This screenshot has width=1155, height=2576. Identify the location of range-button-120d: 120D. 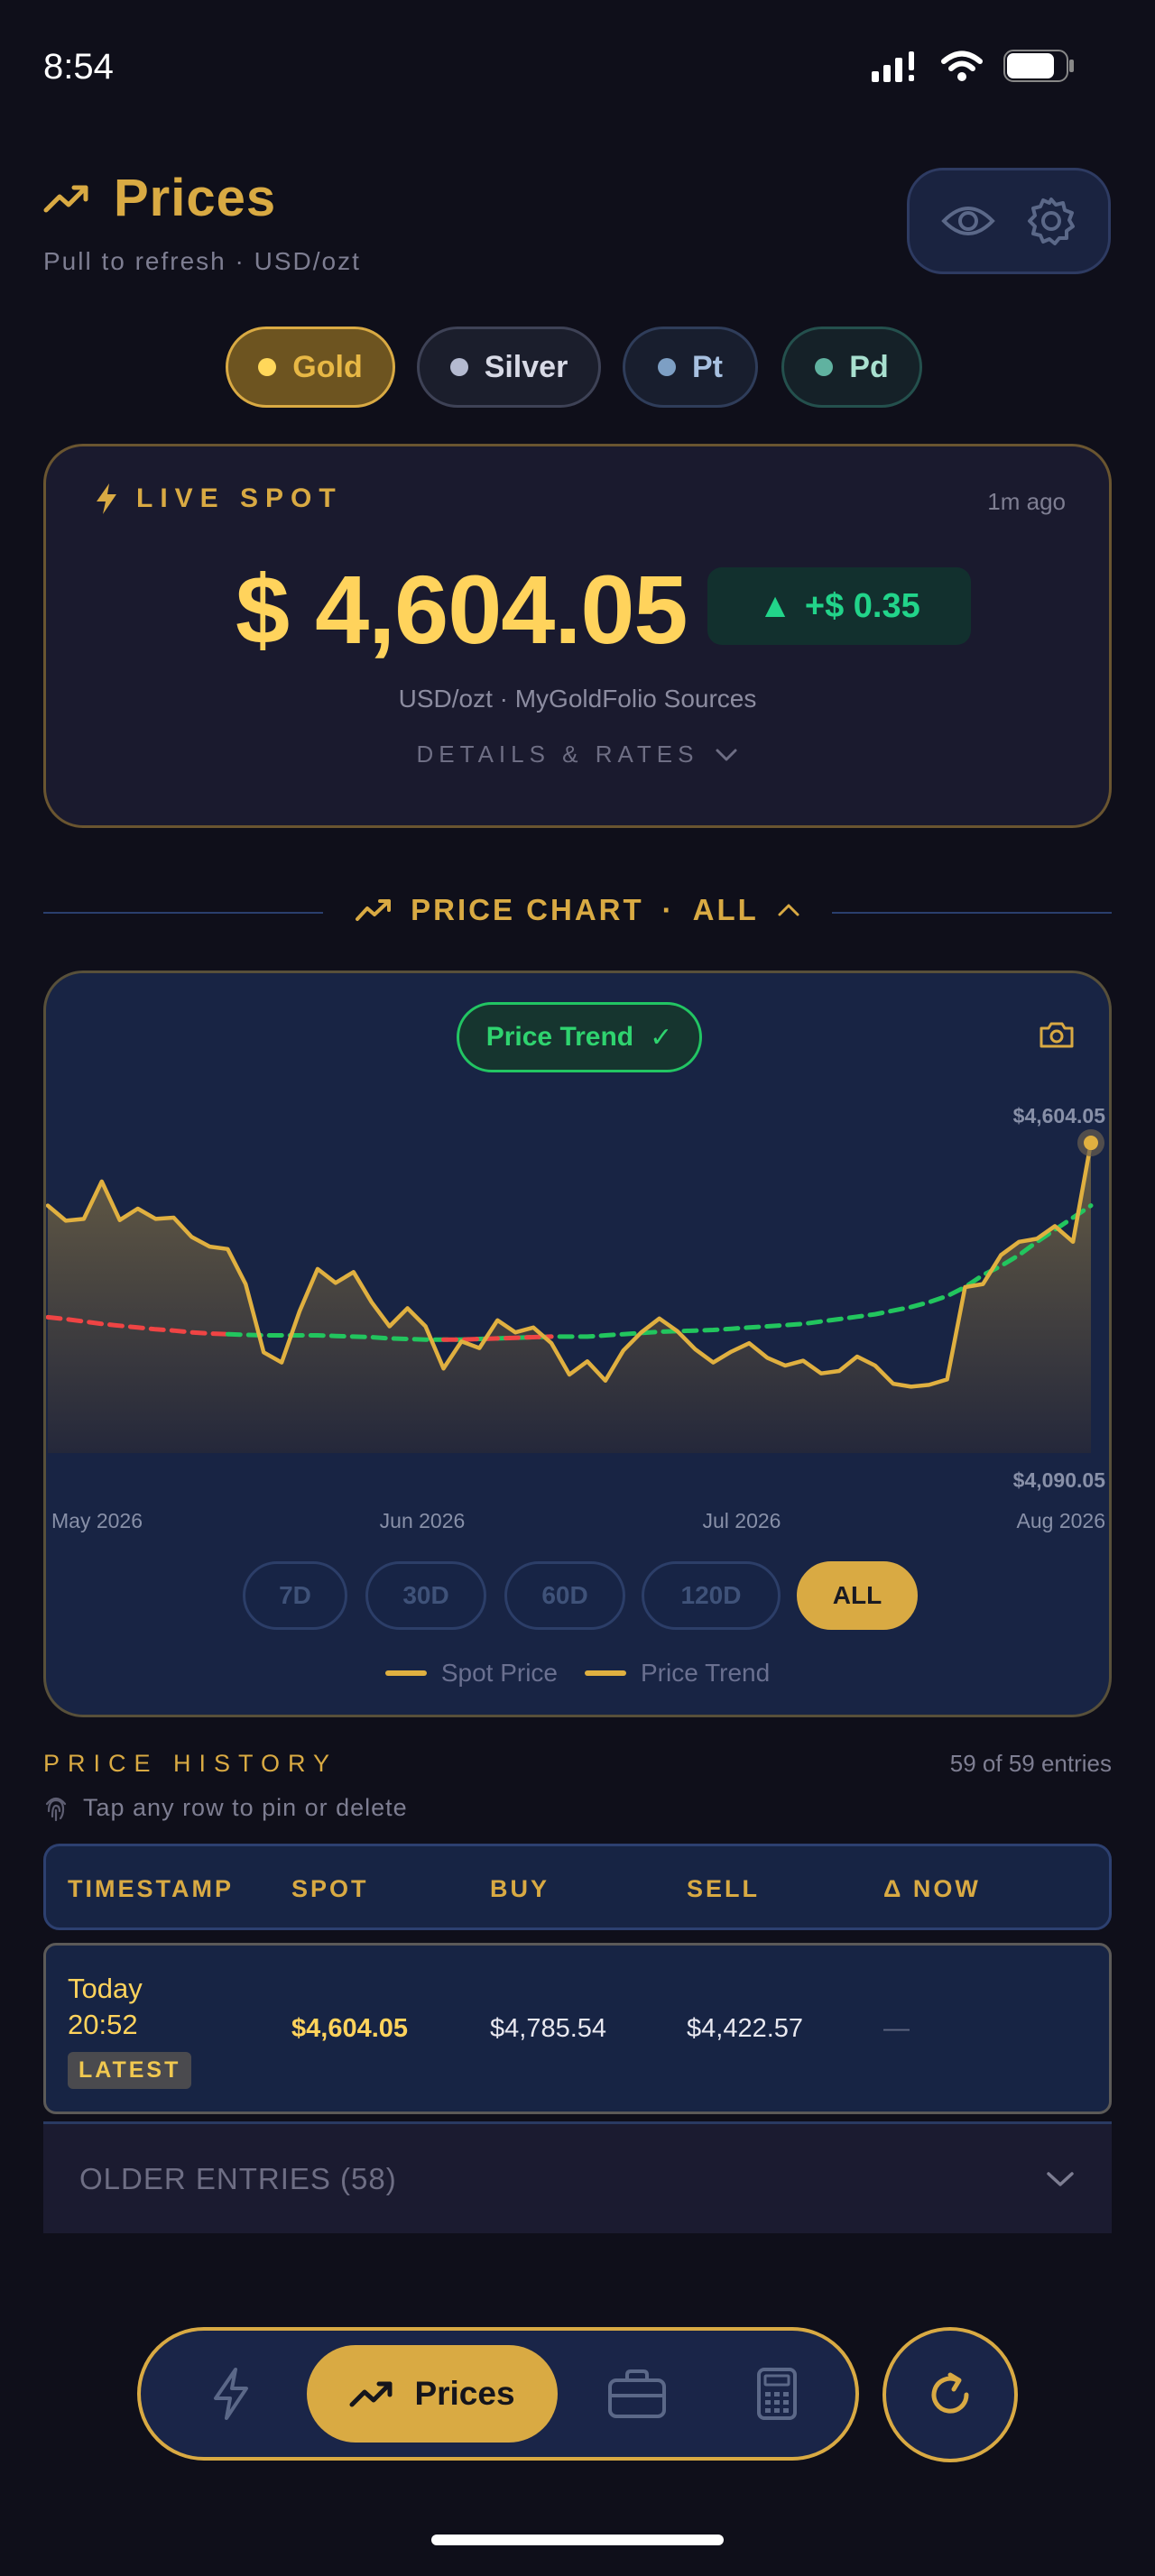
(711, 1595).